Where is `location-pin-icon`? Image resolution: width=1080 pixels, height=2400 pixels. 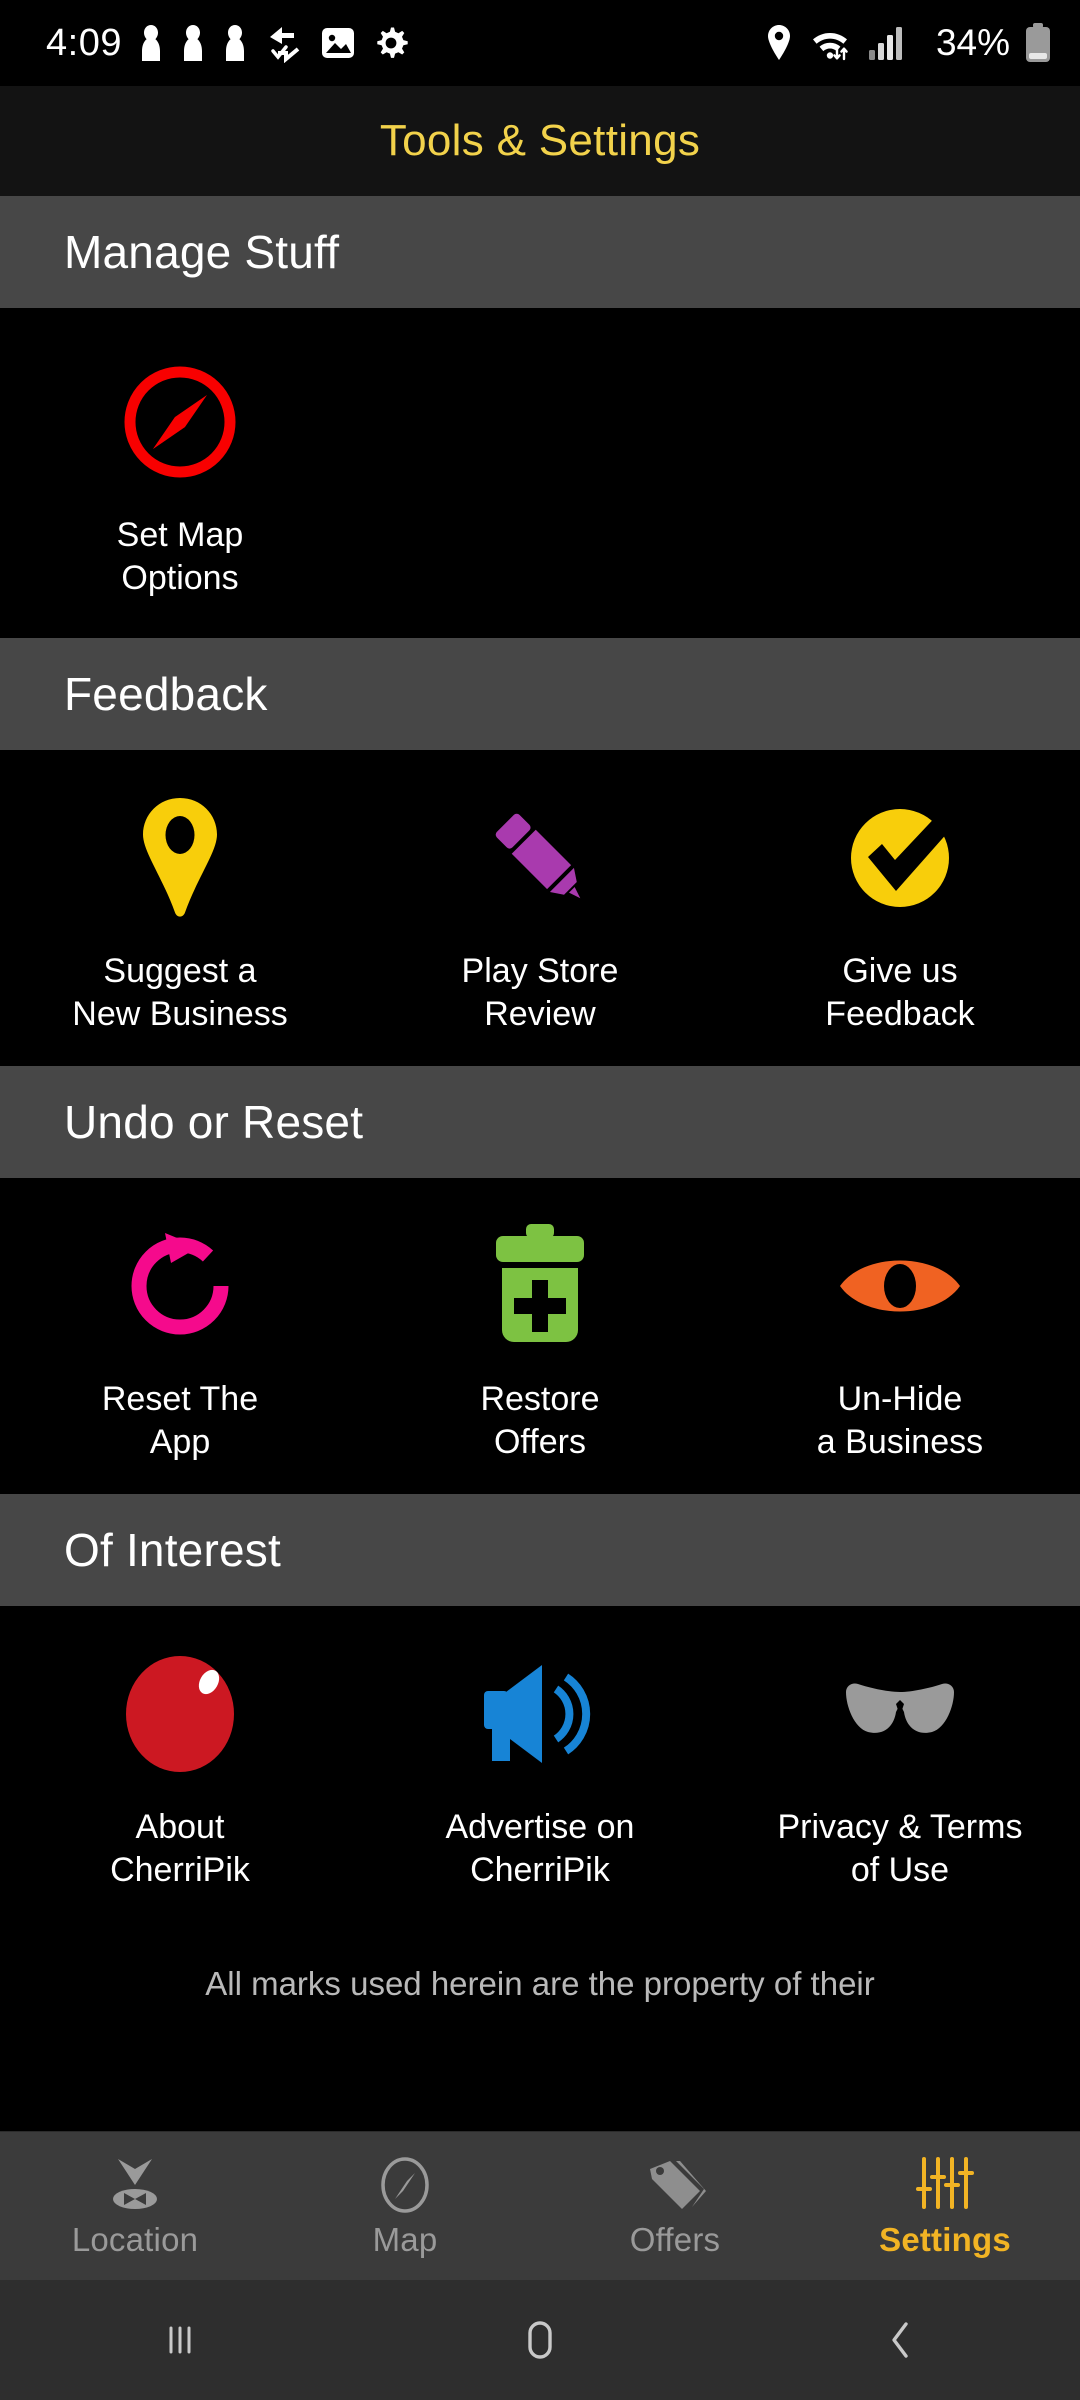
location-pin-icon is located at coordinates (778, 42).